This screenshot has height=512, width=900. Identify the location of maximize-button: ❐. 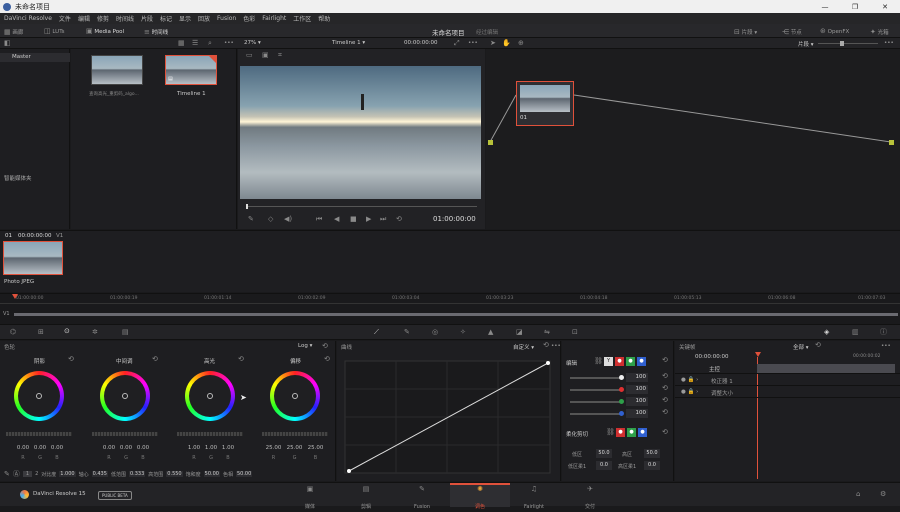
(855, 6).